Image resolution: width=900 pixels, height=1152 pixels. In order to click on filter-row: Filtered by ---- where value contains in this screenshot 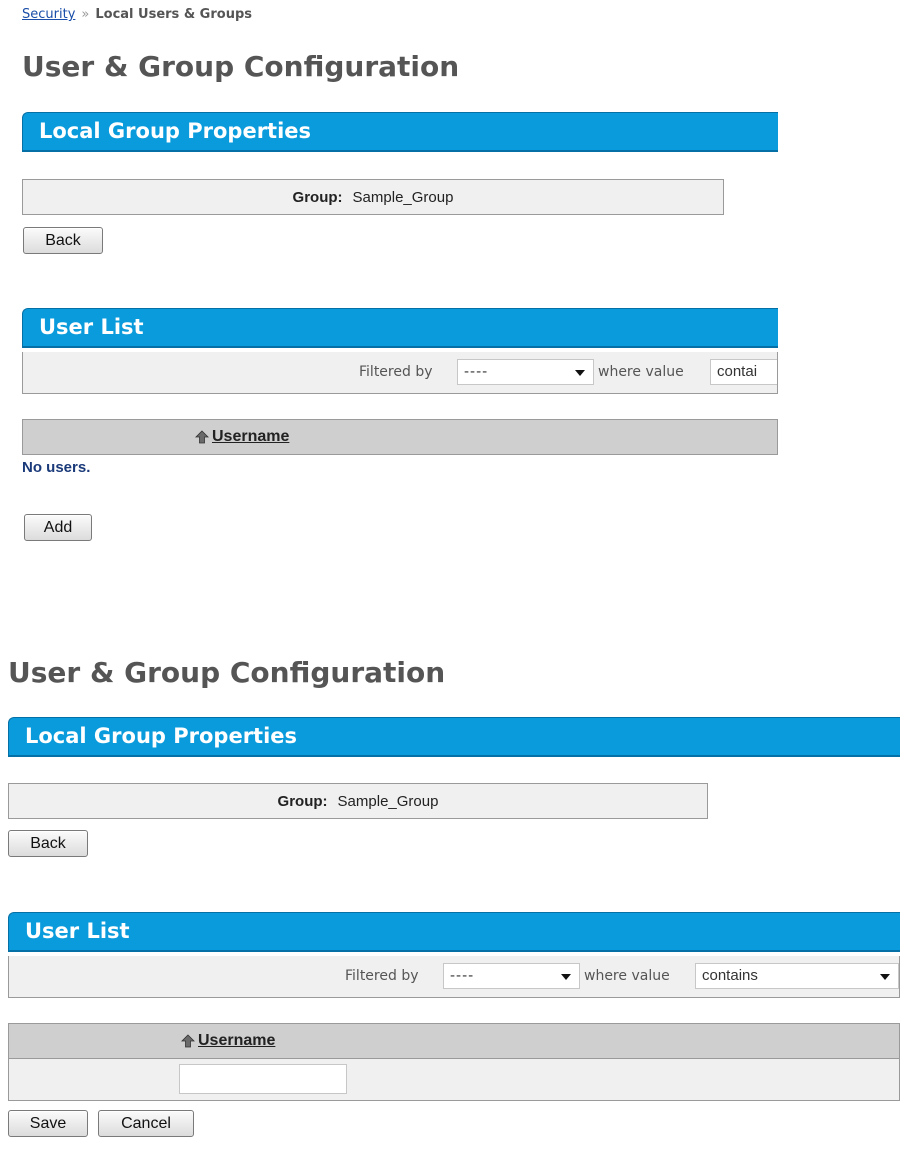, I will do `click(454, 977)`.